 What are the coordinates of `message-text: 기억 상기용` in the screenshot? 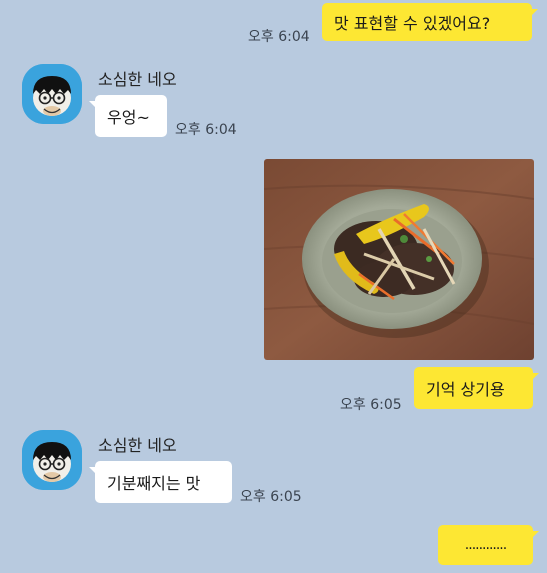 It's located at (465, 389).